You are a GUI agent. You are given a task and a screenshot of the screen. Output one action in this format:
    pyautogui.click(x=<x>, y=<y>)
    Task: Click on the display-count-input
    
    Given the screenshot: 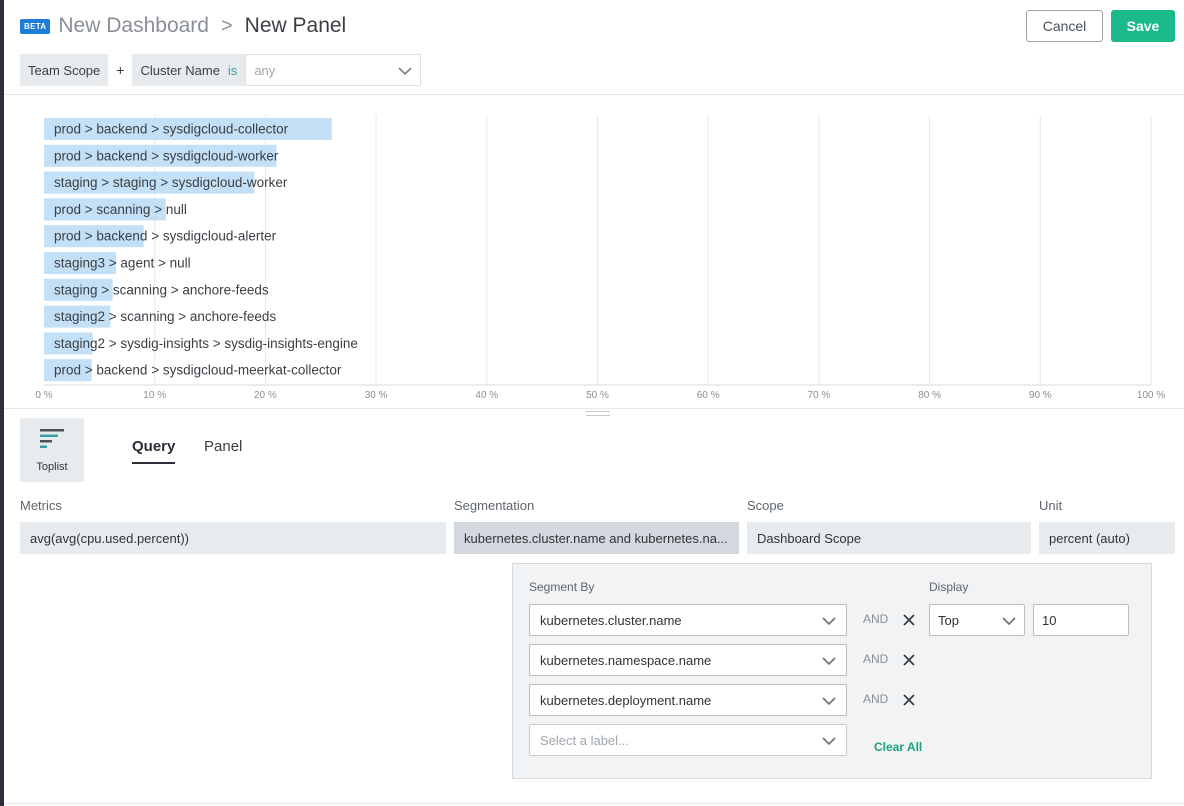 What is the action you would take?
    pyautogui.click(x=1081, y=620)
    